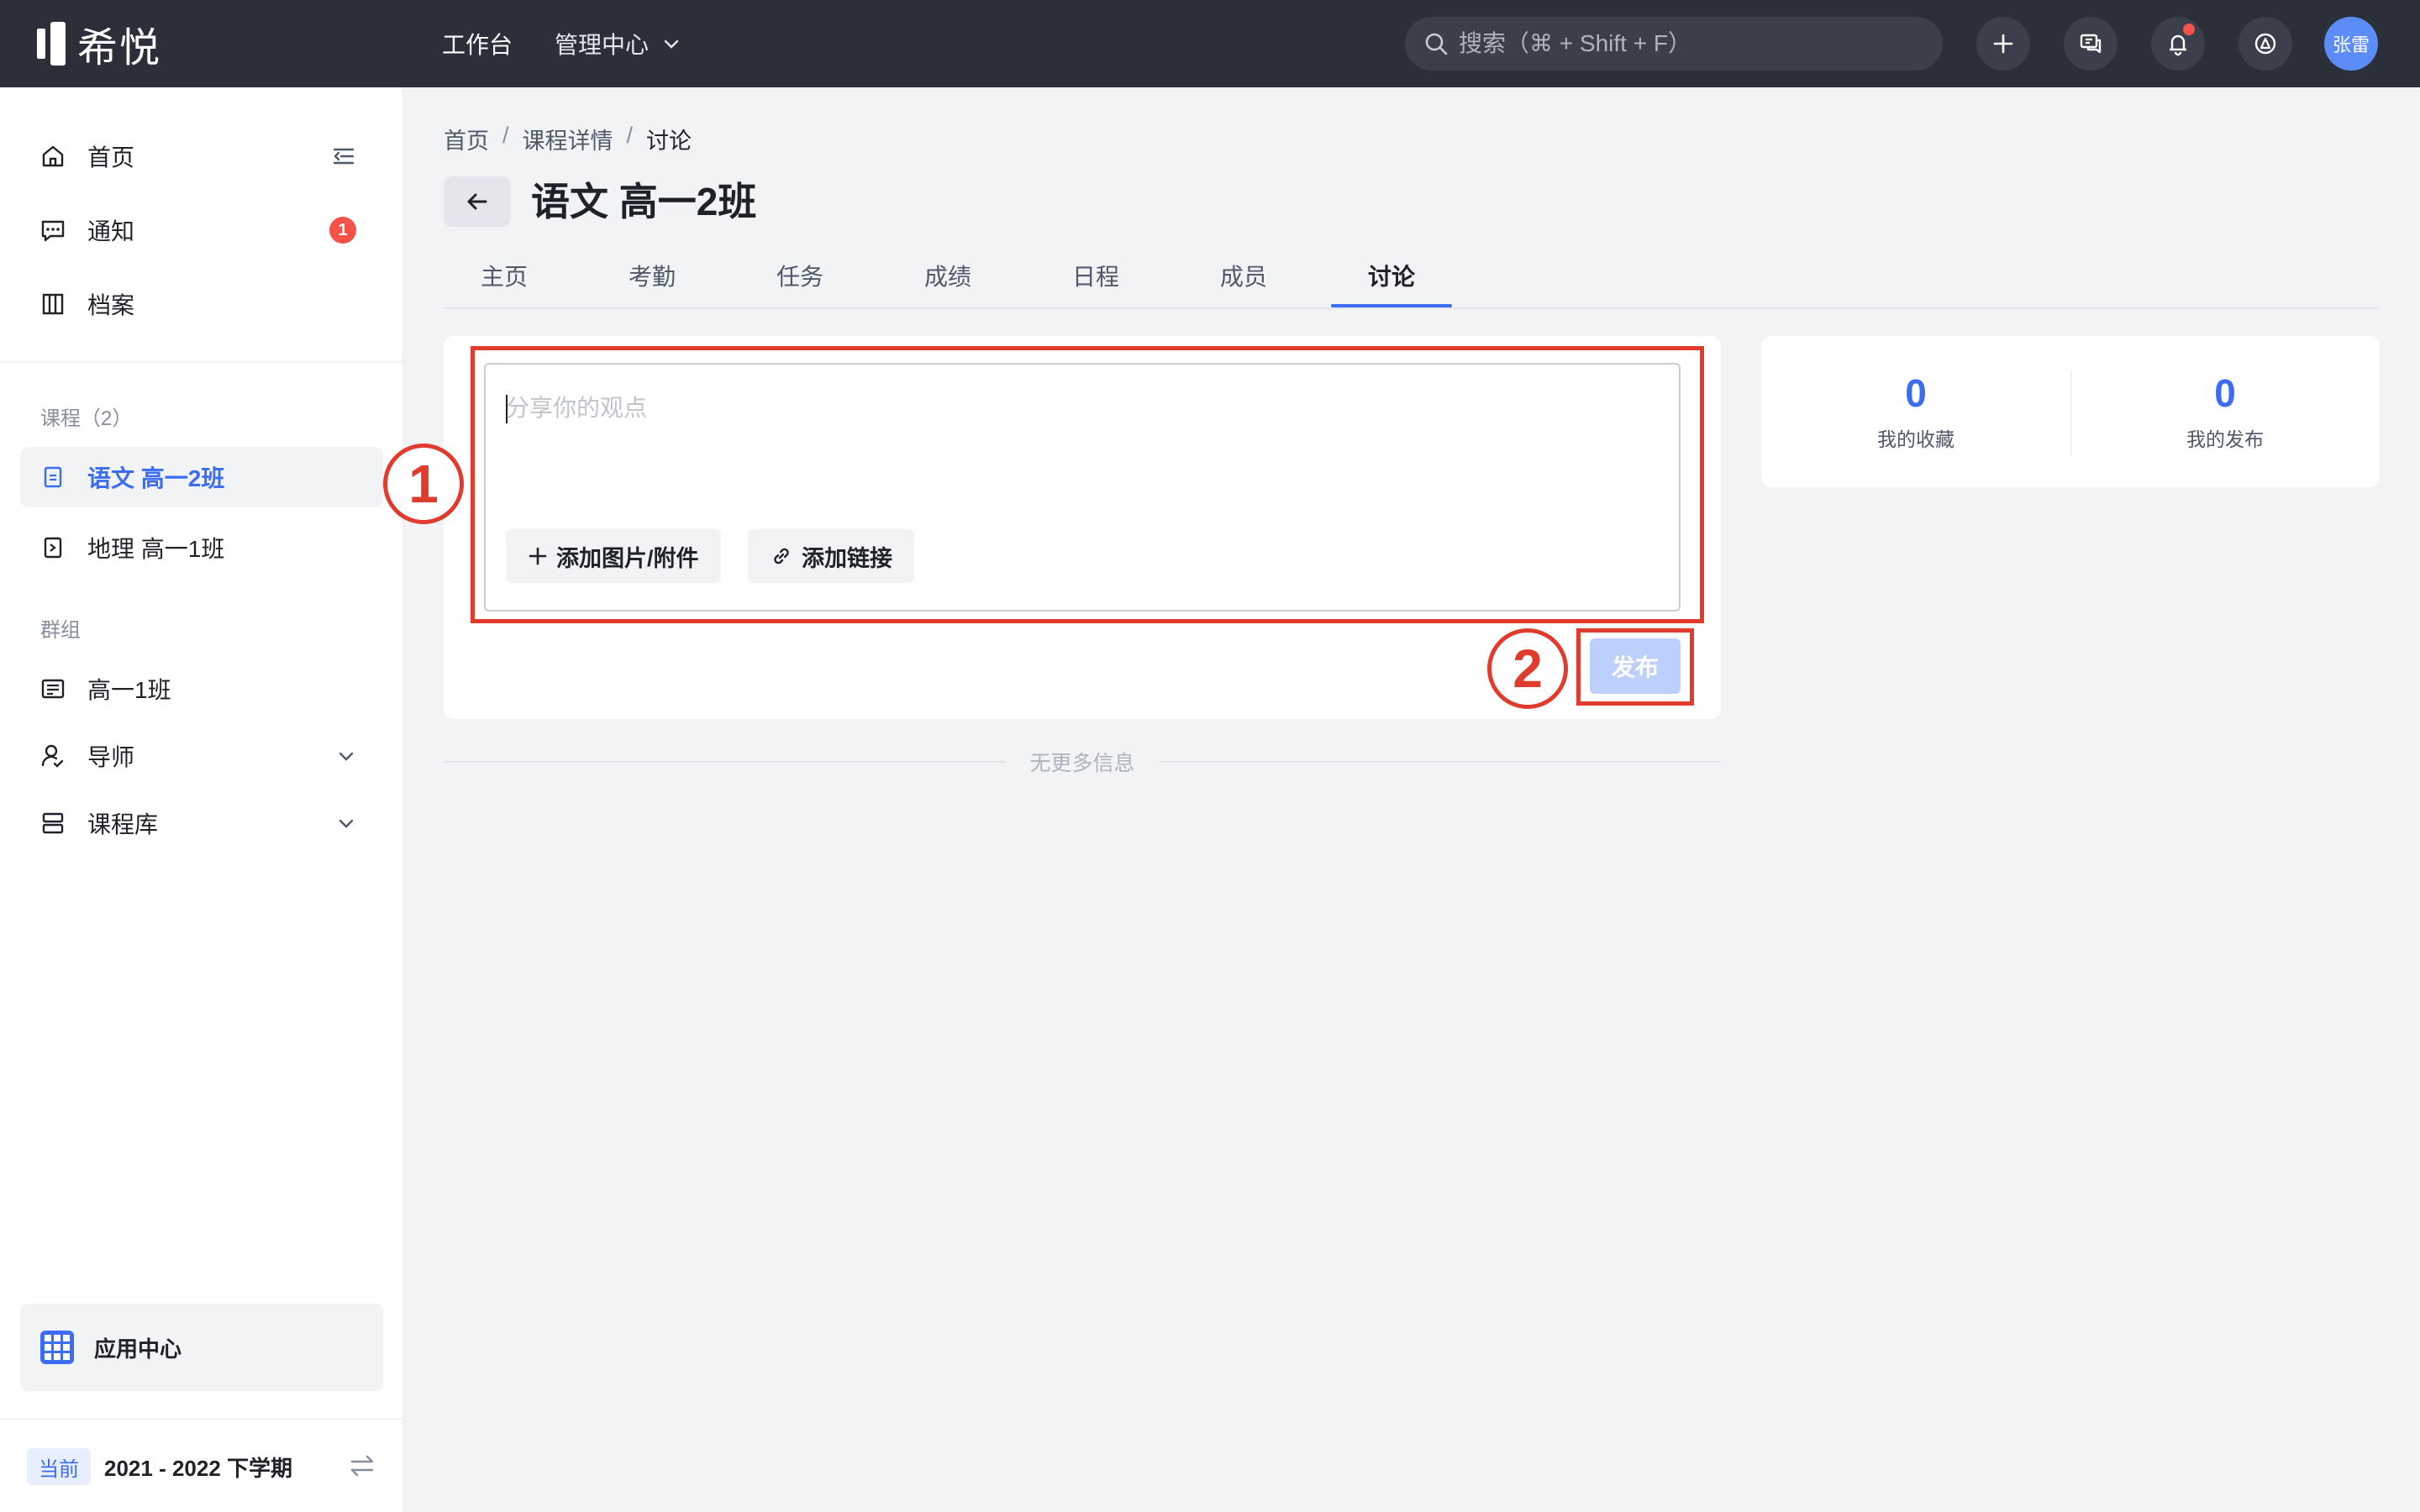  I want to click on stats-card: 0 我的收藏 0 我的发布, so click(2070, 411).